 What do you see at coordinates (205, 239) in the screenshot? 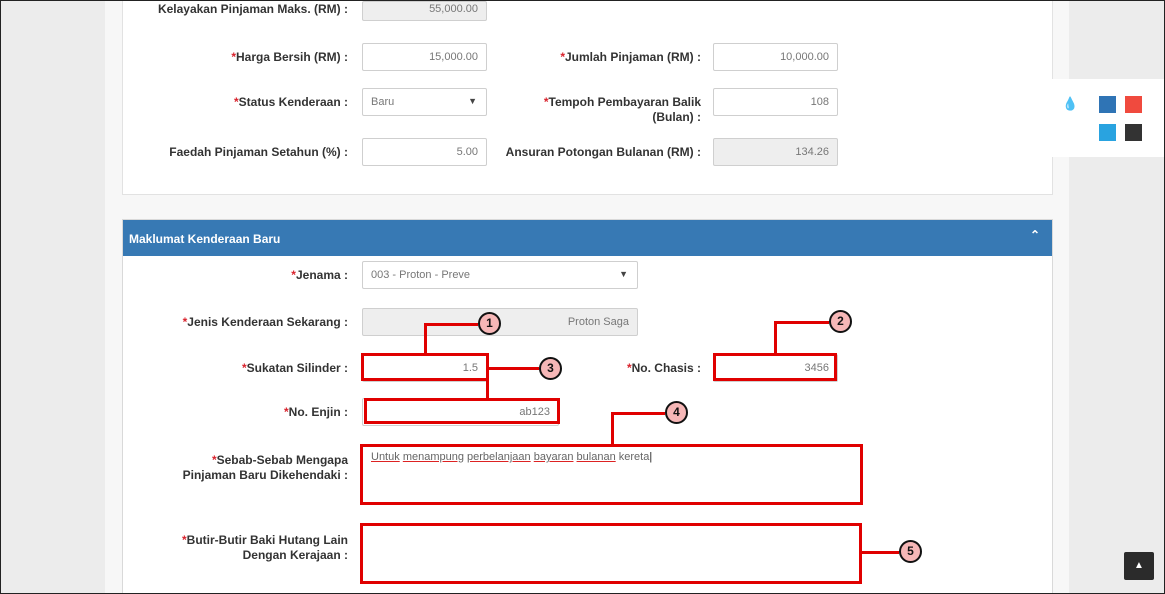
I see `panel-title: Maklumat Kenderaan Baru` at bounding box center [205, 239].